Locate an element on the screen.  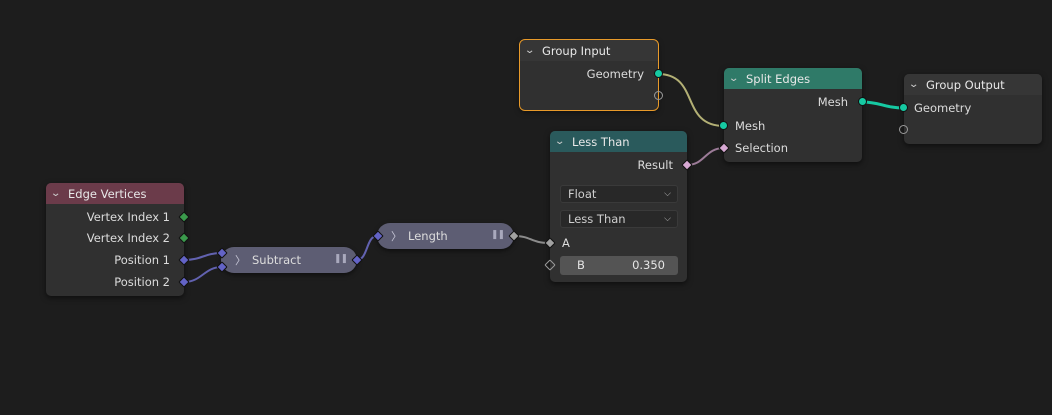
link-position2-to-subtract is located at coordinates (203, 274).